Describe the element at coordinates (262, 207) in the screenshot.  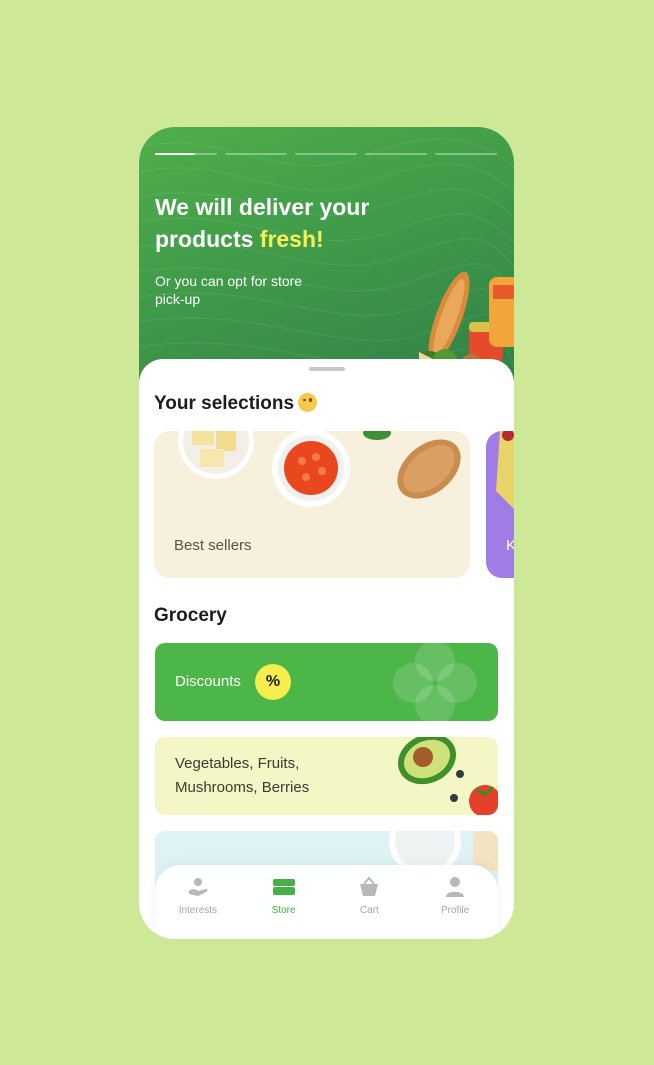
I see `hero-title-line1: We will deliver your` at that location.